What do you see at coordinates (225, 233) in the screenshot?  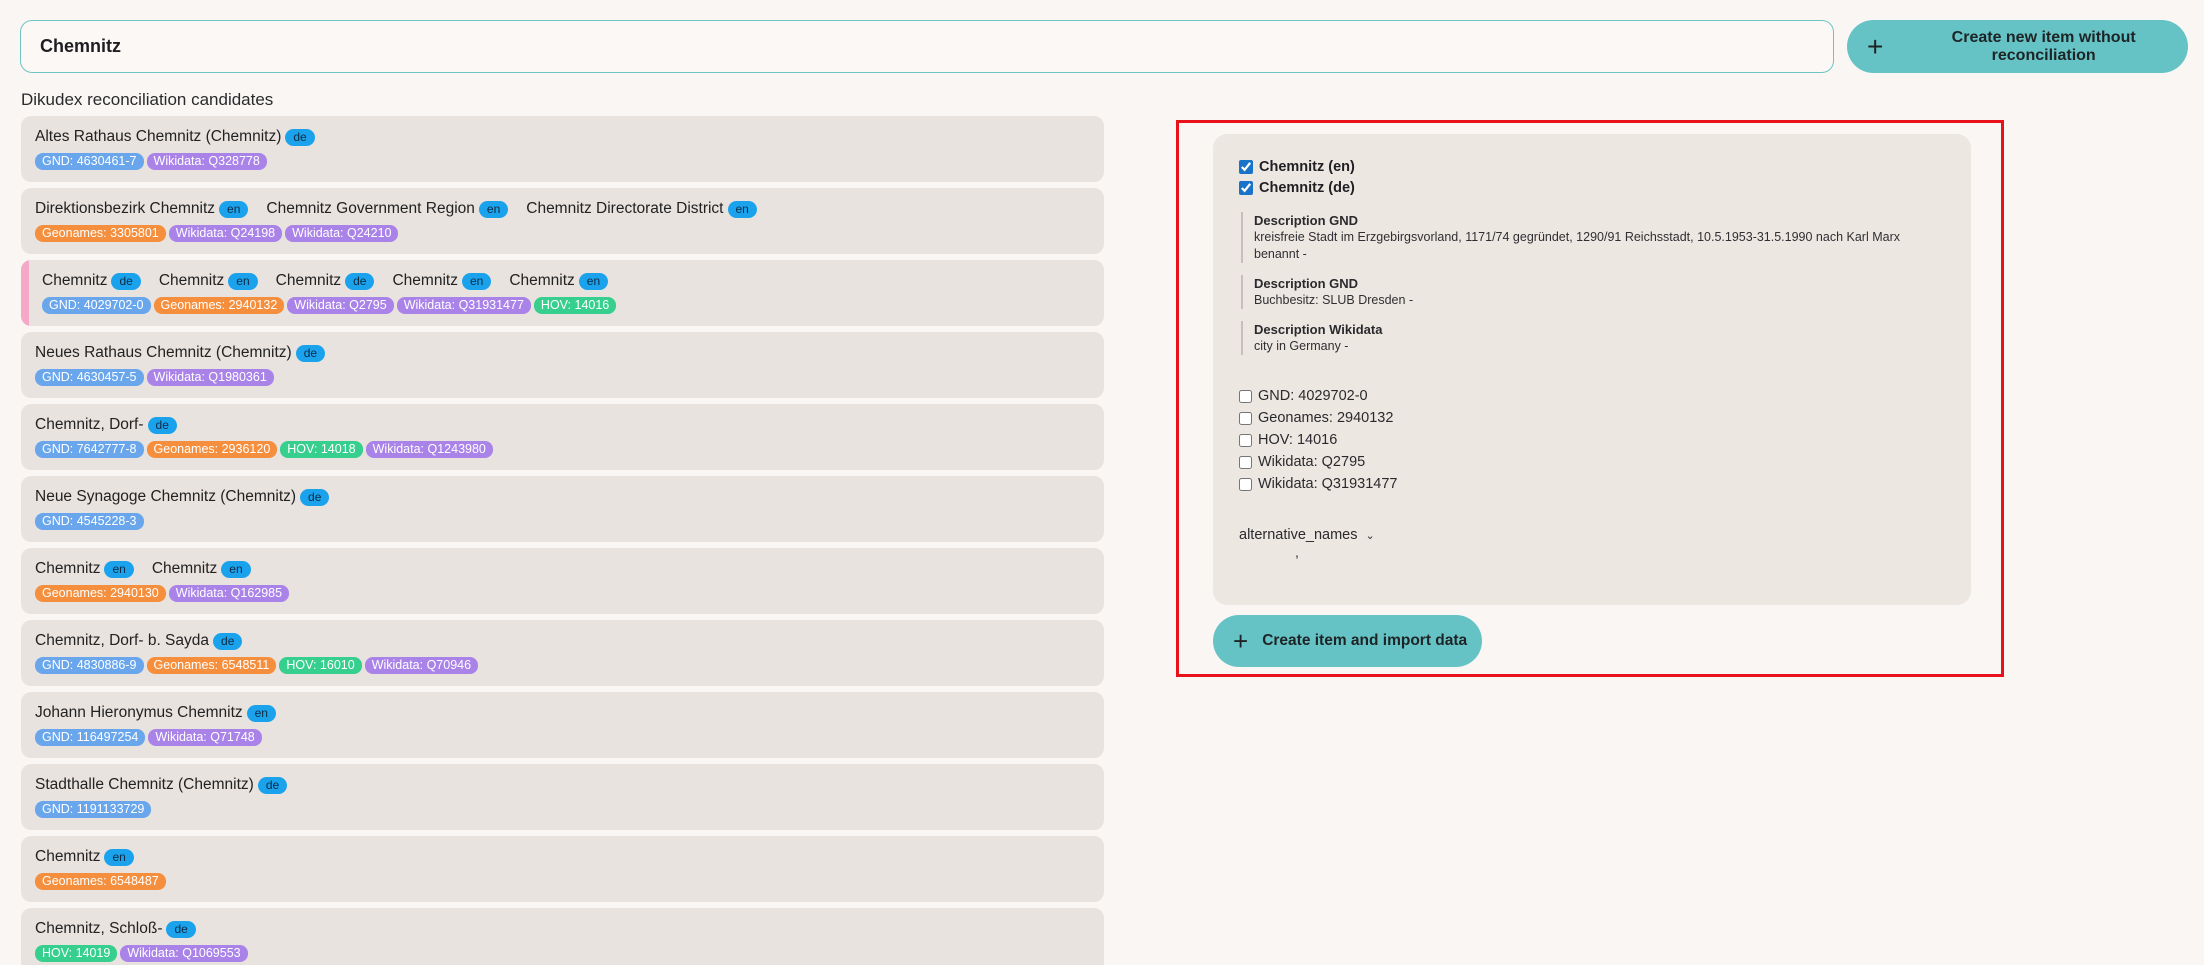 I see `wikidata-id-badge: Wikidata: Q24198` at bounding box center [225, 233].